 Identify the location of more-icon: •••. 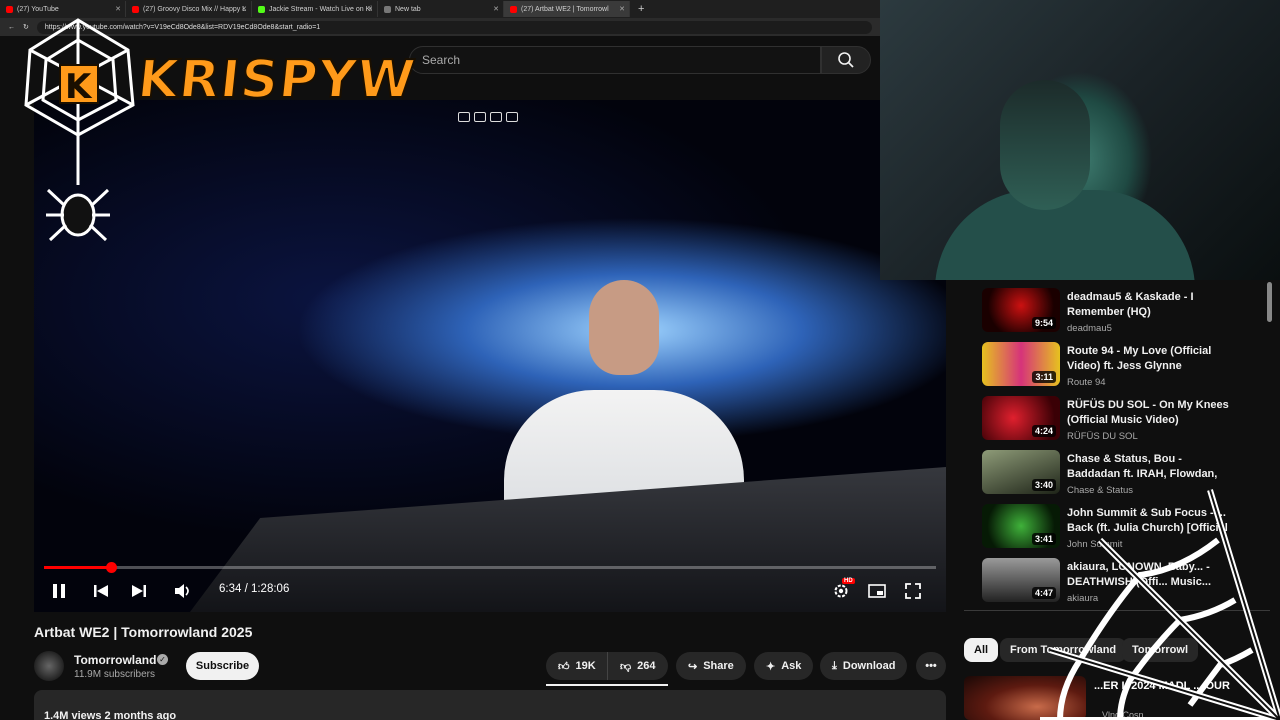
(931, 666).